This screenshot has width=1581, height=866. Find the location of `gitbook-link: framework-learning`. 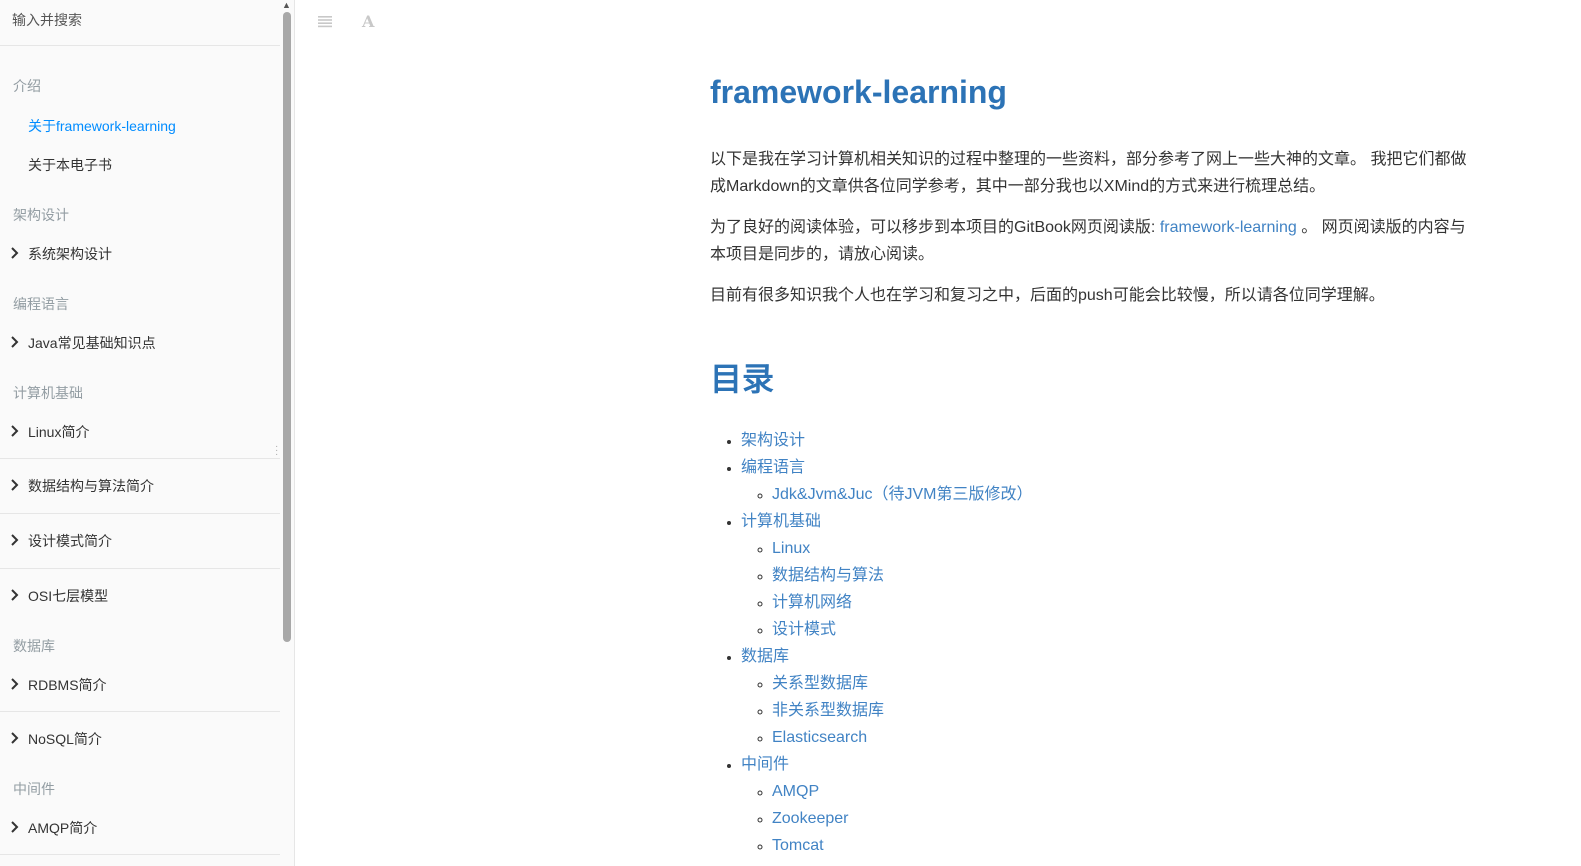

gitbook-link: framework-learning is located at coordinates (1228, 227).